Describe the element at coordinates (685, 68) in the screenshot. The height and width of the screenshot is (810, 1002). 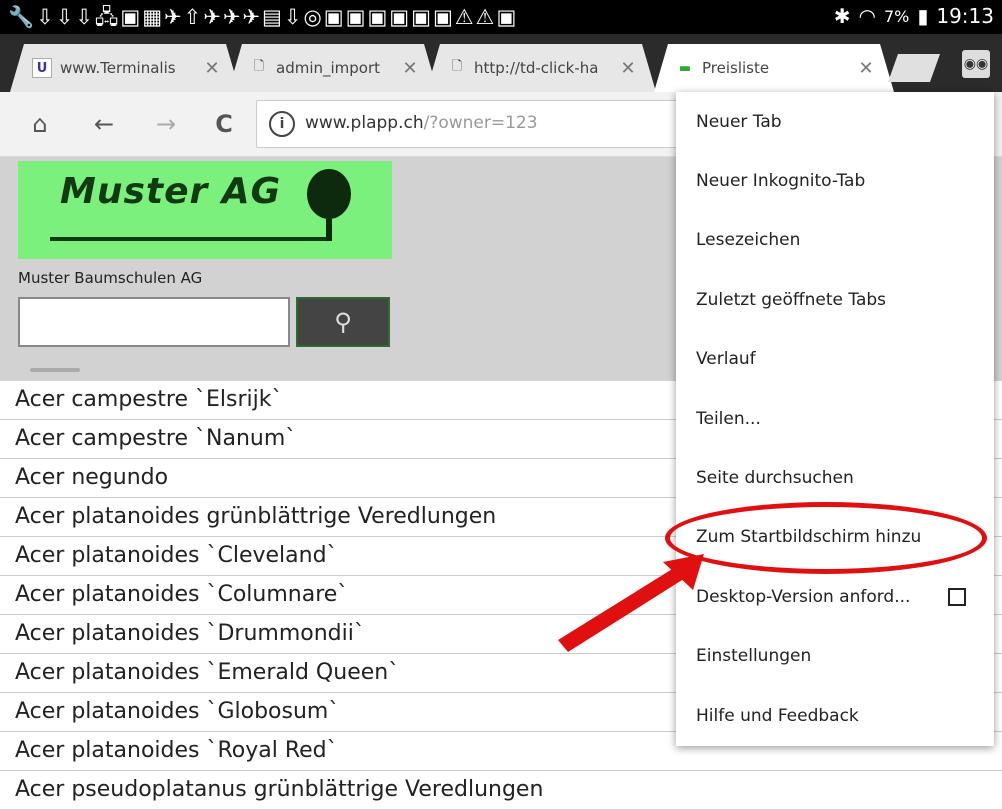
I see `favicon-icon: ▬` at that location.